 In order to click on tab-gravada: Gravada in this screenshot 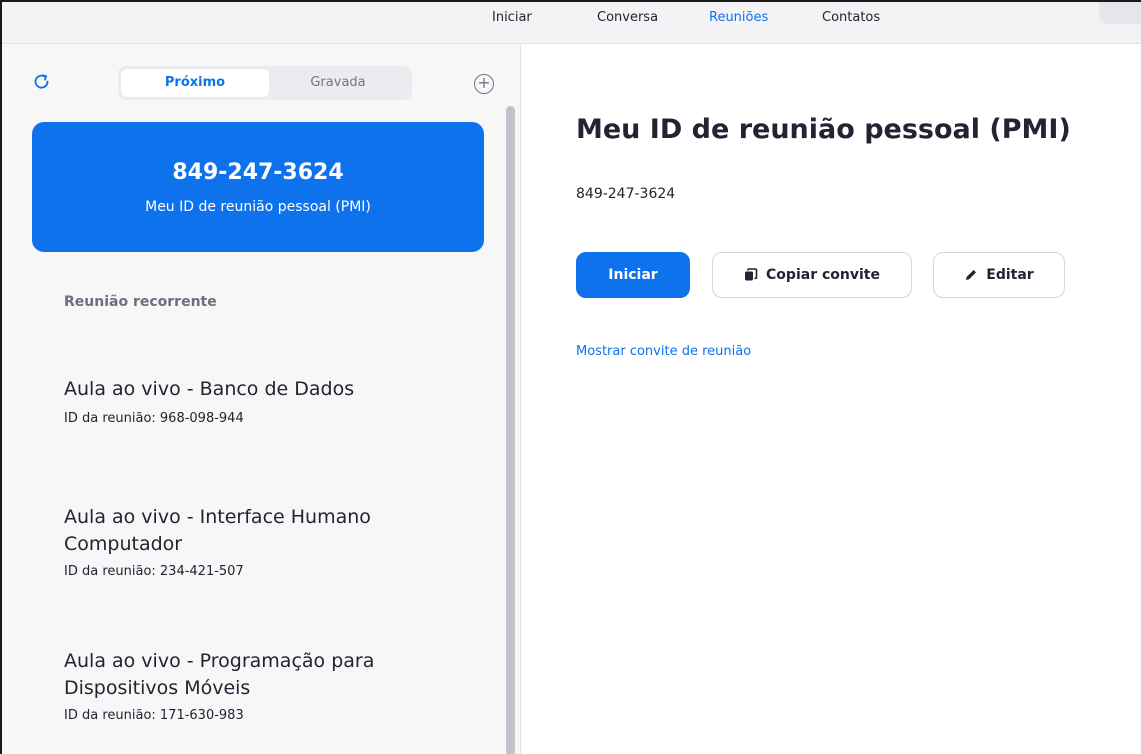, I will do `click(338, 83)`.